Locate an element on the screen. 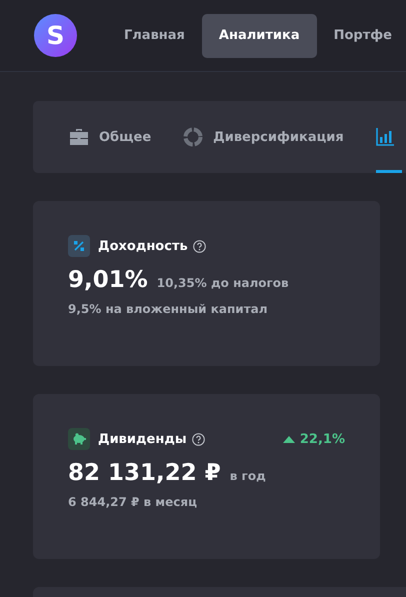 This screenshot has width=406, height=597. nav-tab: Аналитика is located at coordinates (259, 36).